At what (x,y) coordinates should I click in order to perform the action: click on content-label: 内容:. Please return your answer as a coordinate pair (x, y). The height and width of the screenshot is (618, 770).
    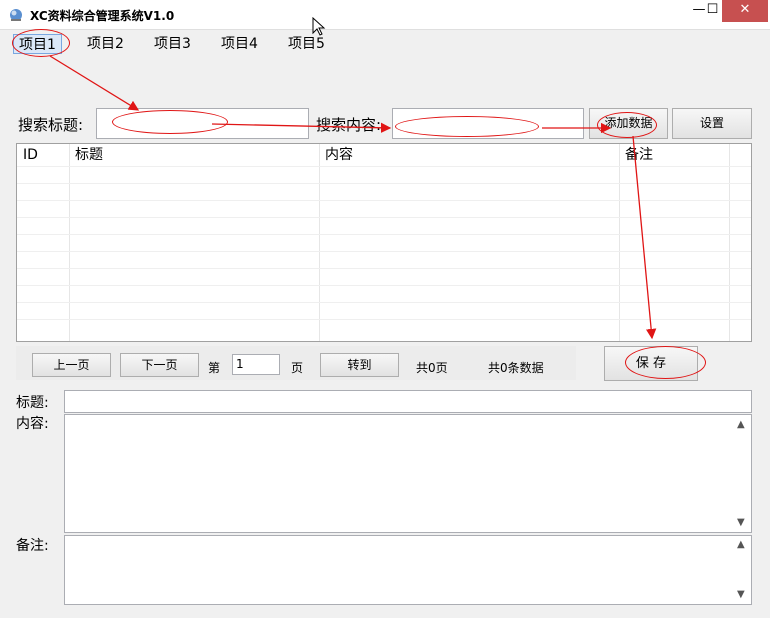
    Looking at the image, I should click on (32, 424).